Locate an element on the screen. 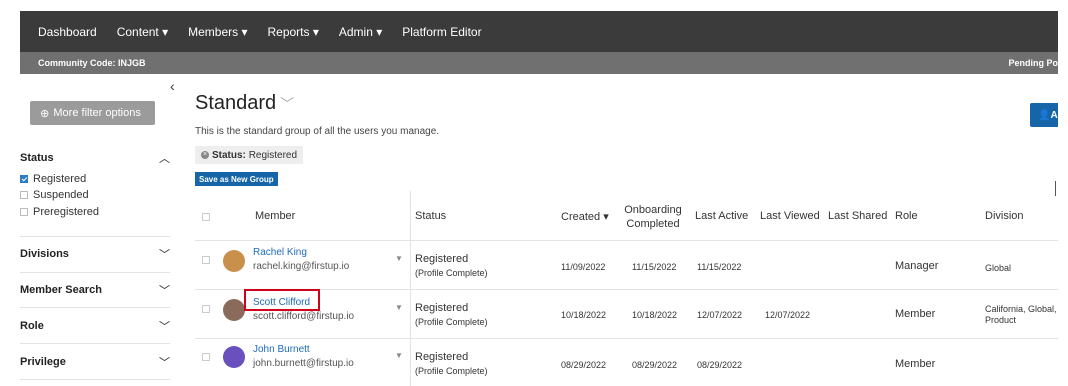  section-label: Member Search is located at coordinates (61, 290).